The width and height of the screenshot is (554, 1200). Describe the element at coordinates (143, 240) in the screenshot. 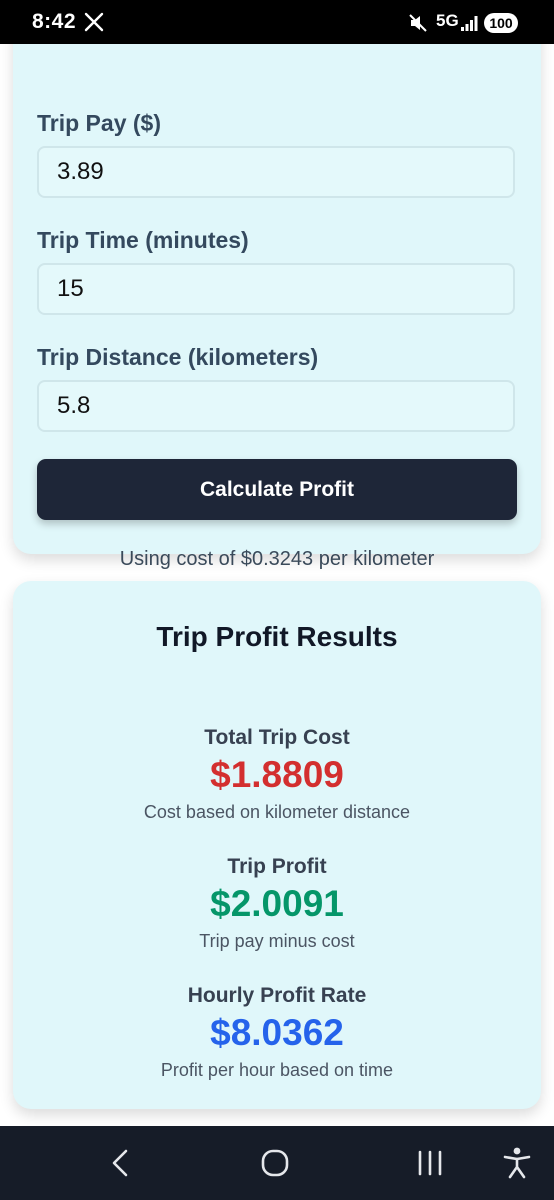

I see `trip-time-label: Trip Time (minutes)` at that location.